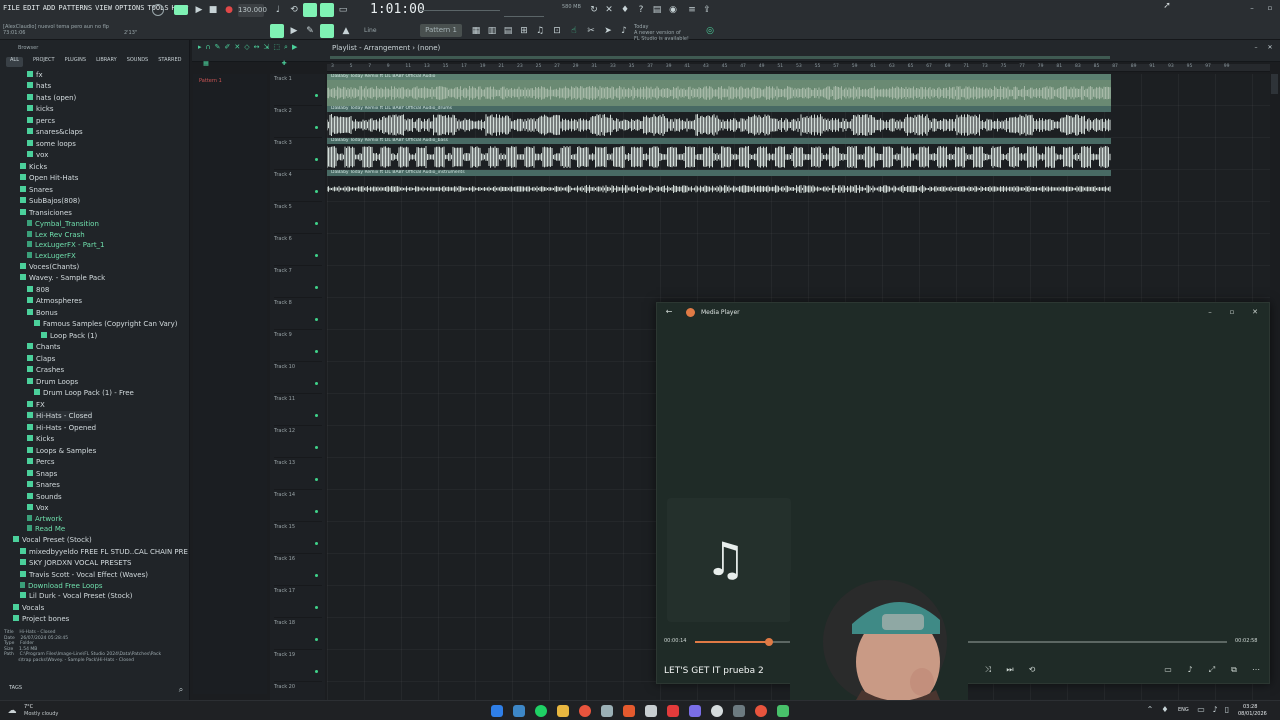 This screenshot has width=1280, height=720. What do you see at coordinates (1168, 670) in the screenshot?
I see `cast-icon: ▭` at bounding box center [1168, 670].